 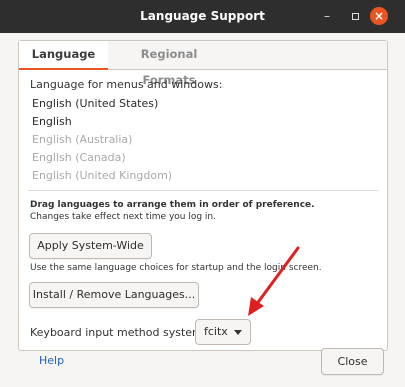 What do you see at coordinates (327, 16) in the screenshot?
I see `minimize-icon: –` at bounding box center [327, 16].